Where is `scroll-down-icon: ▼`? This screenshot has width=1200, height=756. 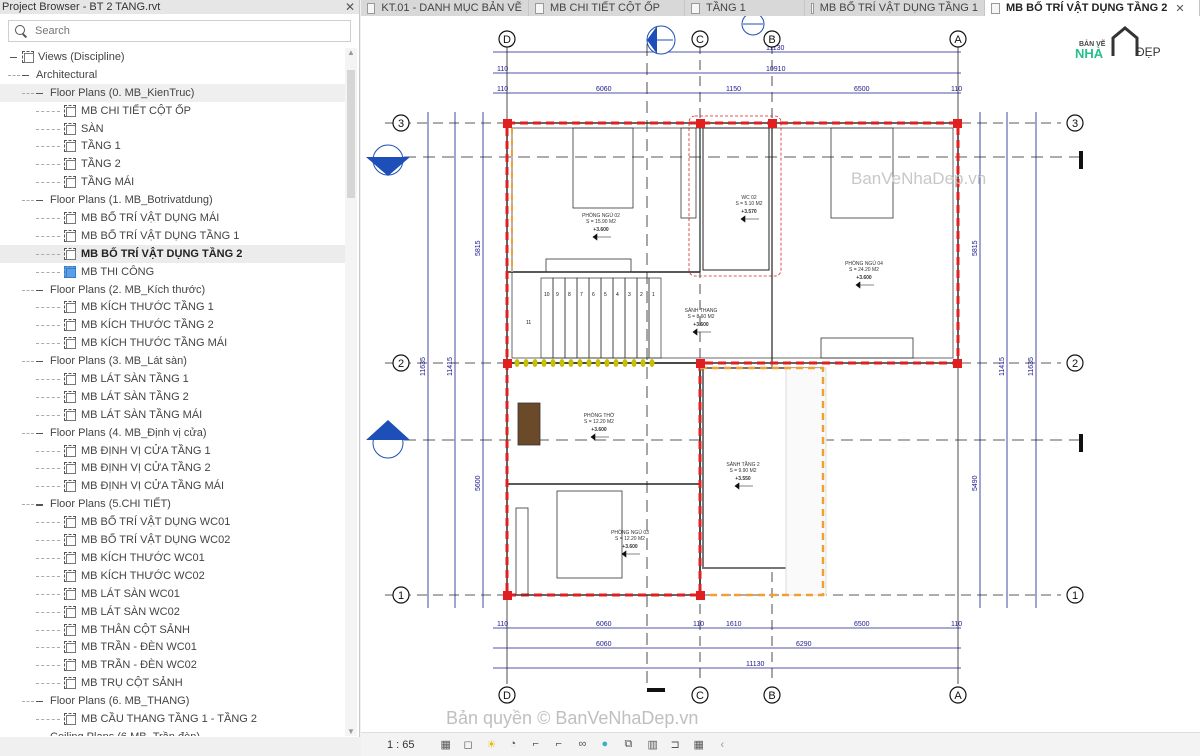
scroll-down-icon: ▼ is located at coordinates (351, 731).